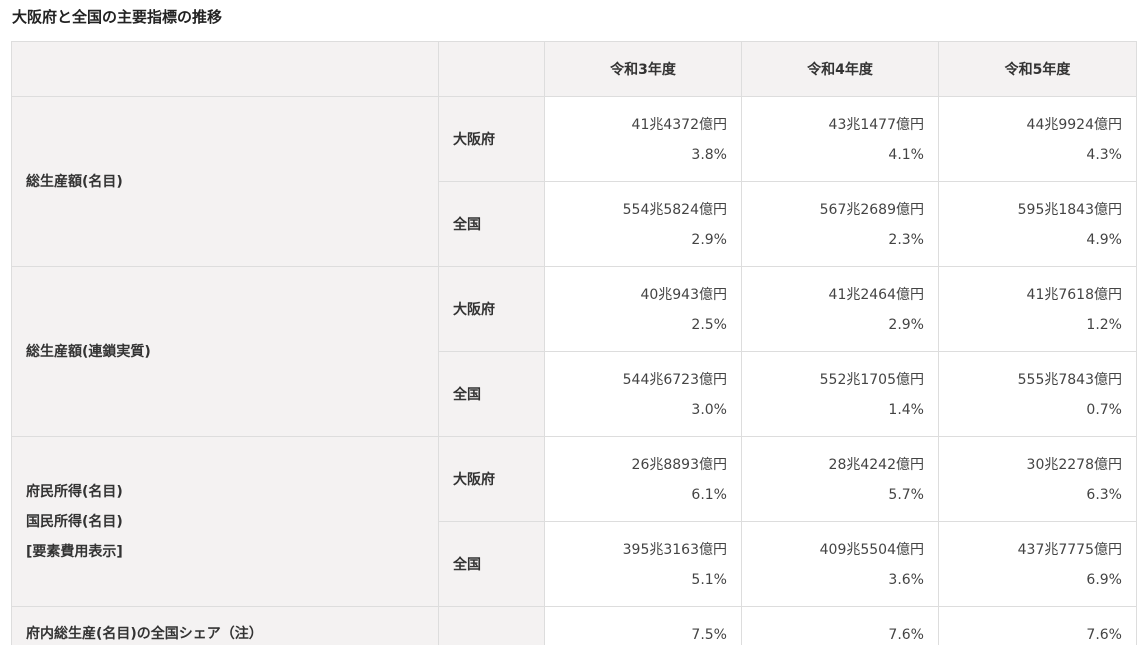  I want to click on amount-value: 567兆2689億円, so click(871, 210).